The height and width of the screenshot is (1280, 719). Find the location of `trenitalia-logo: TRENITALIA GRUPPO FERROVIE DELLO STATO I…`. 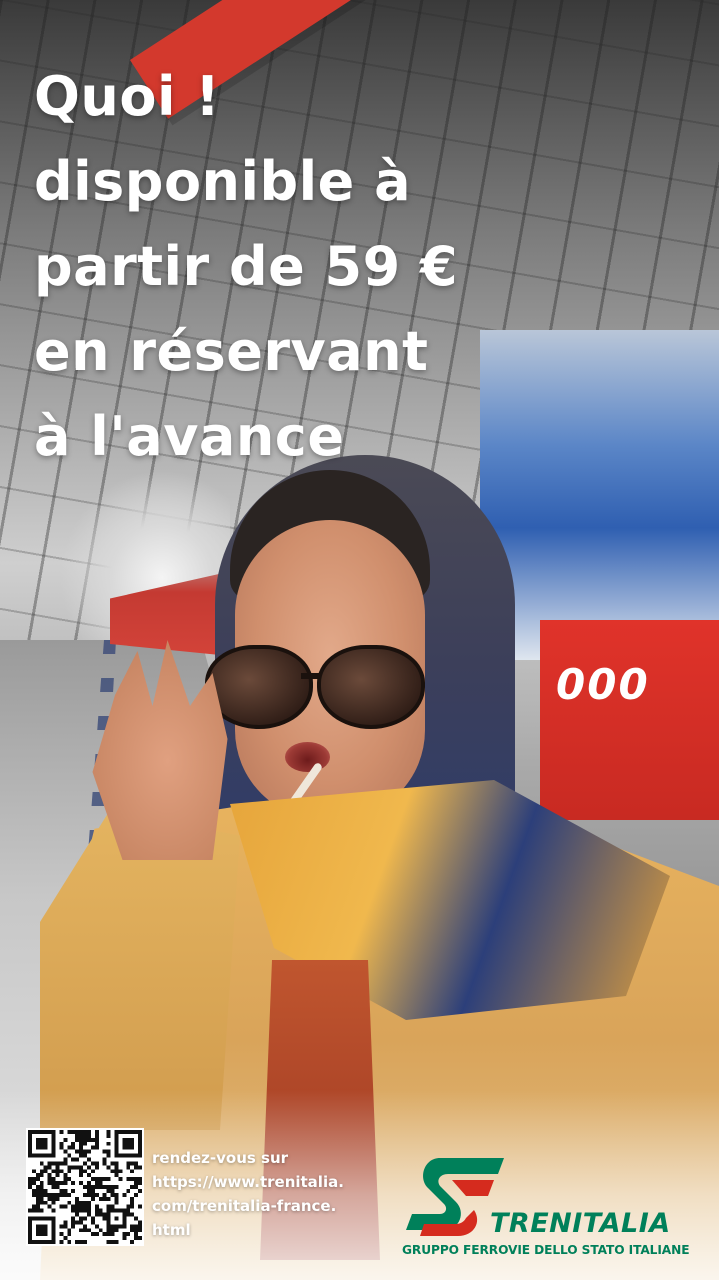

trenitalia-logo: TRENITALIA GRUPPO FERROVIE DELLO STATO I… is located at coordinates (550, 1208).